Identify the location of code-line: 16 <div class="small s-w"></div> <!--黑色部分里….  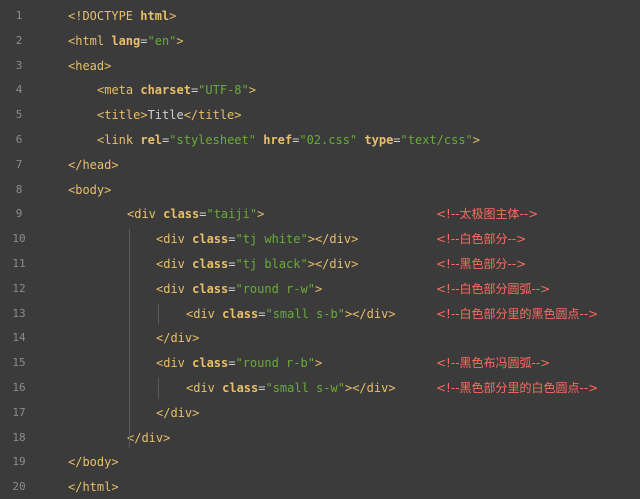
(320, 388).